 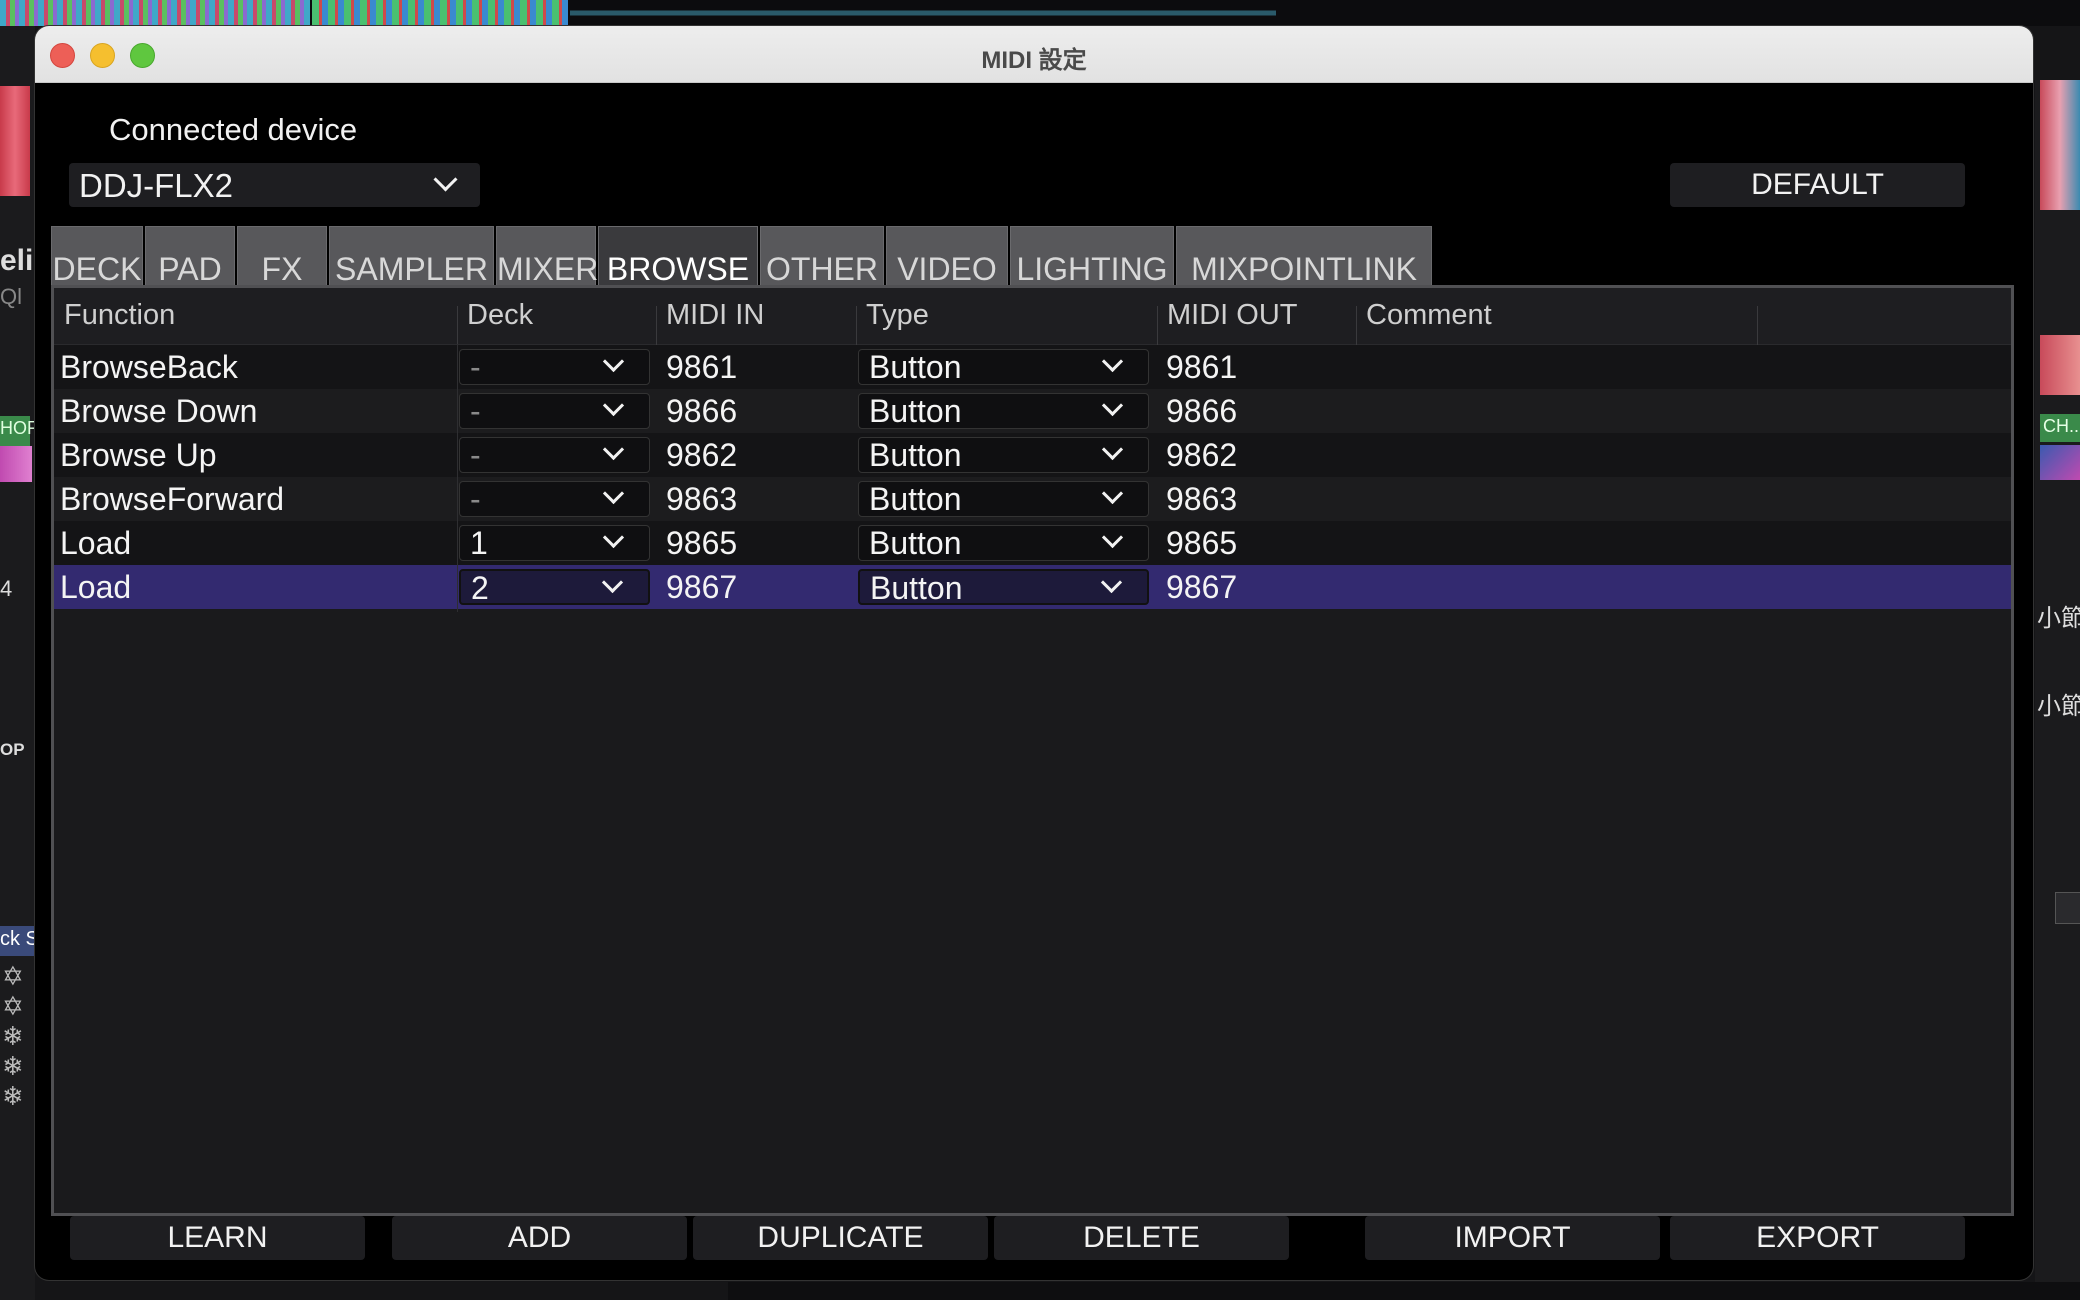 I want to click on grid-icon, so click(x=2067, y=908).